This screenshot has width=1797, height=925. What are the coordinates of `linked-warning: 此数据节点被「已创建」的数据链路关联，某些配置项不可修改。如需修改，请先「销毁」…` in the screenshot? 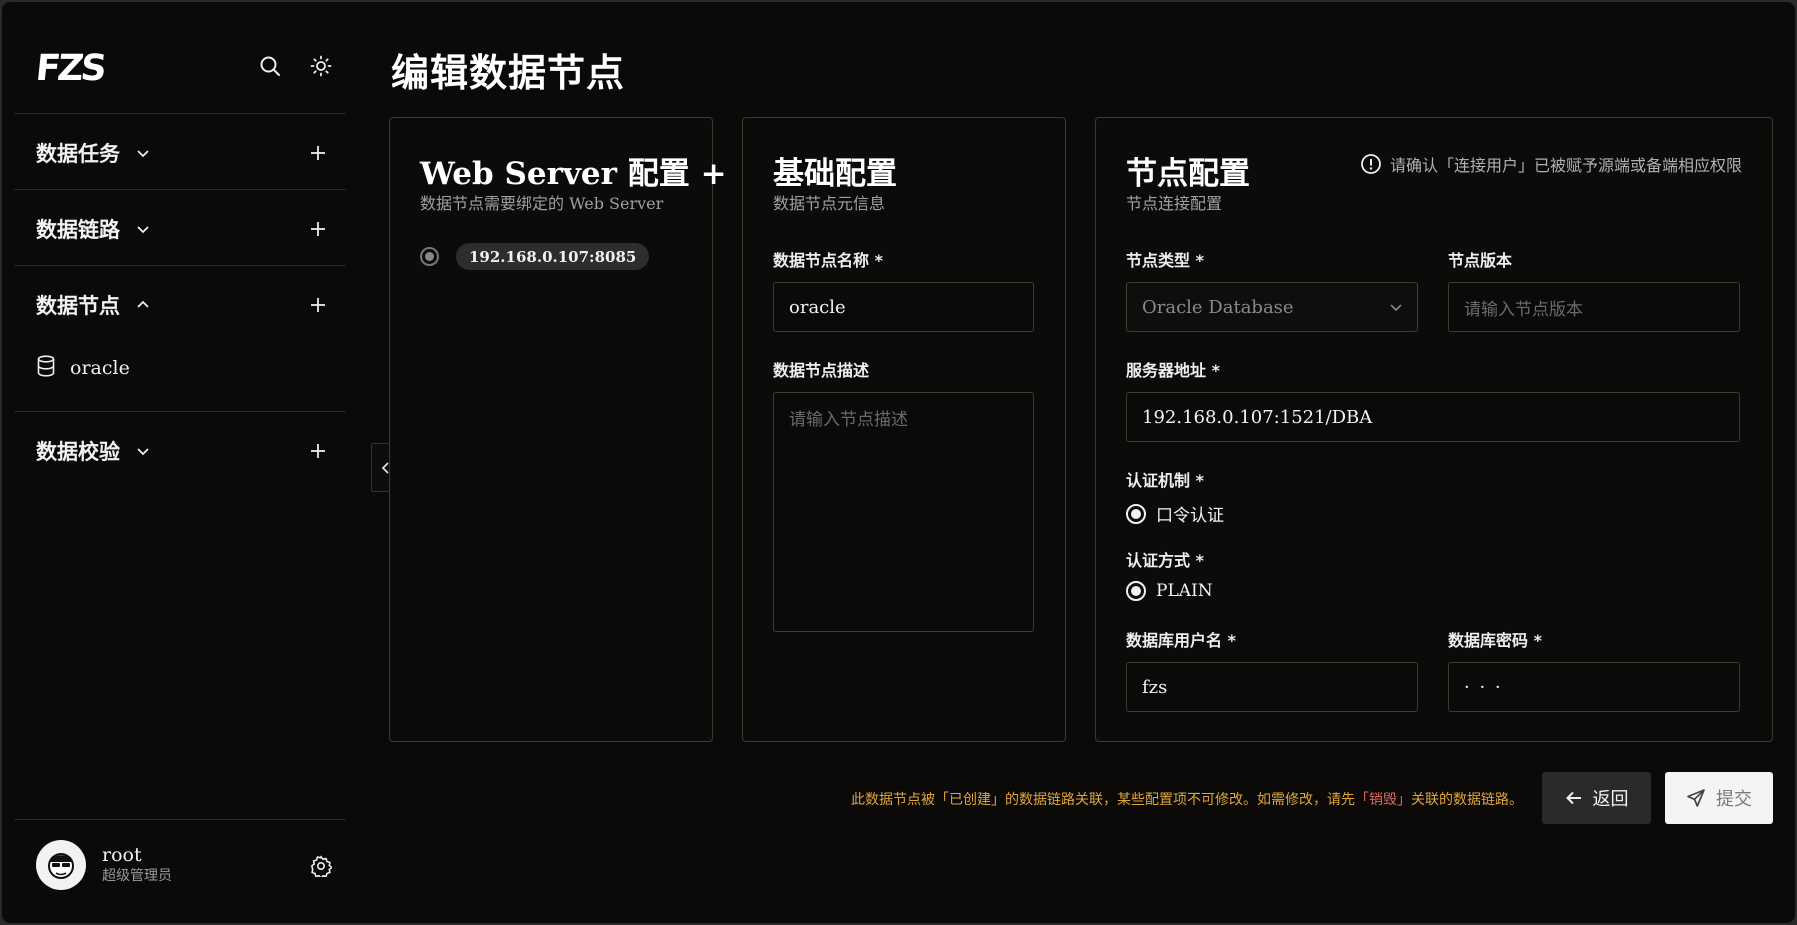 It's located at (1187, 799).